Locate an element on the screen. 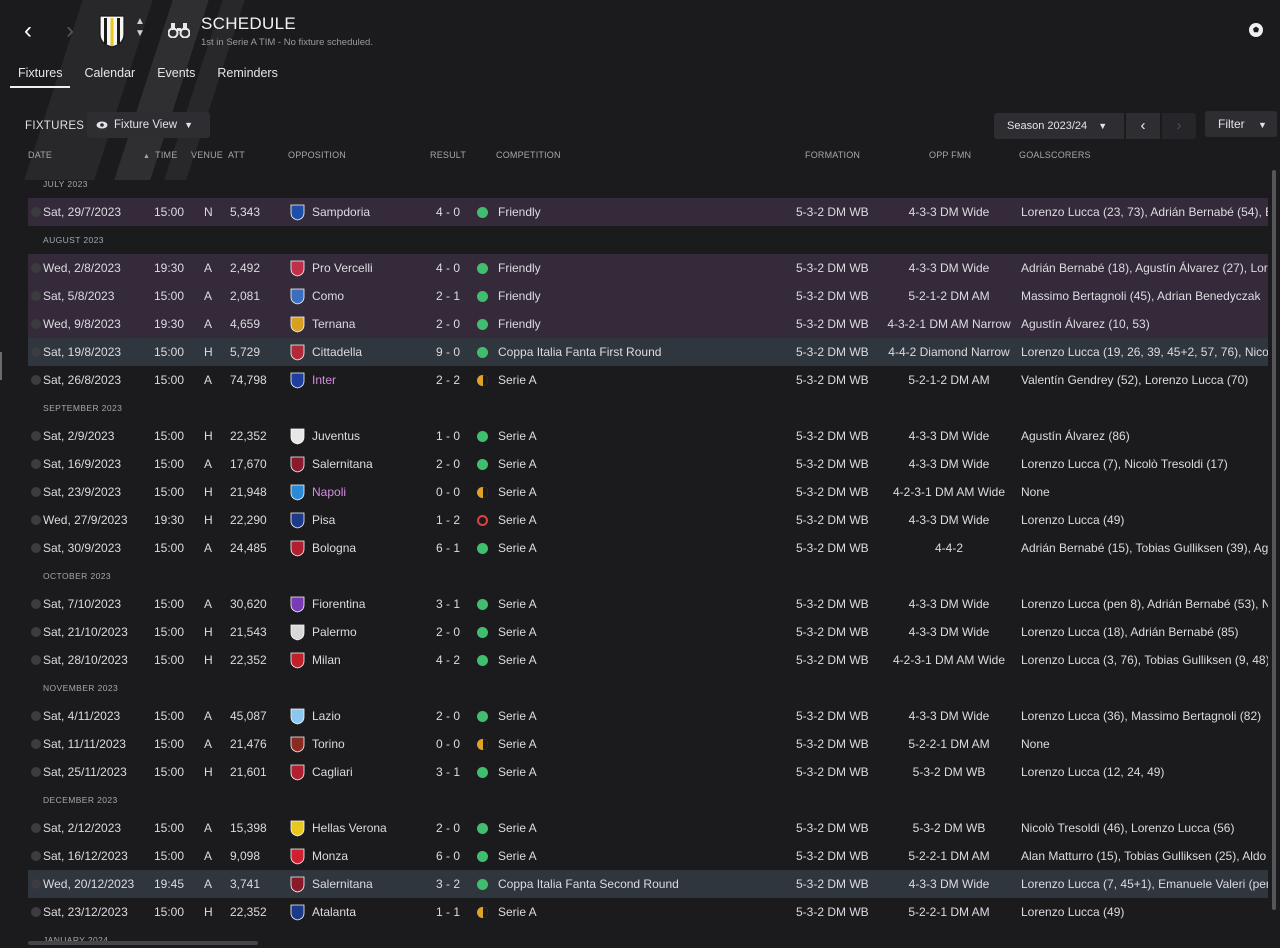 The width and height of the screenshot is (1280, 948). opposition-link: Juventus is located at coordinates (336, 436).